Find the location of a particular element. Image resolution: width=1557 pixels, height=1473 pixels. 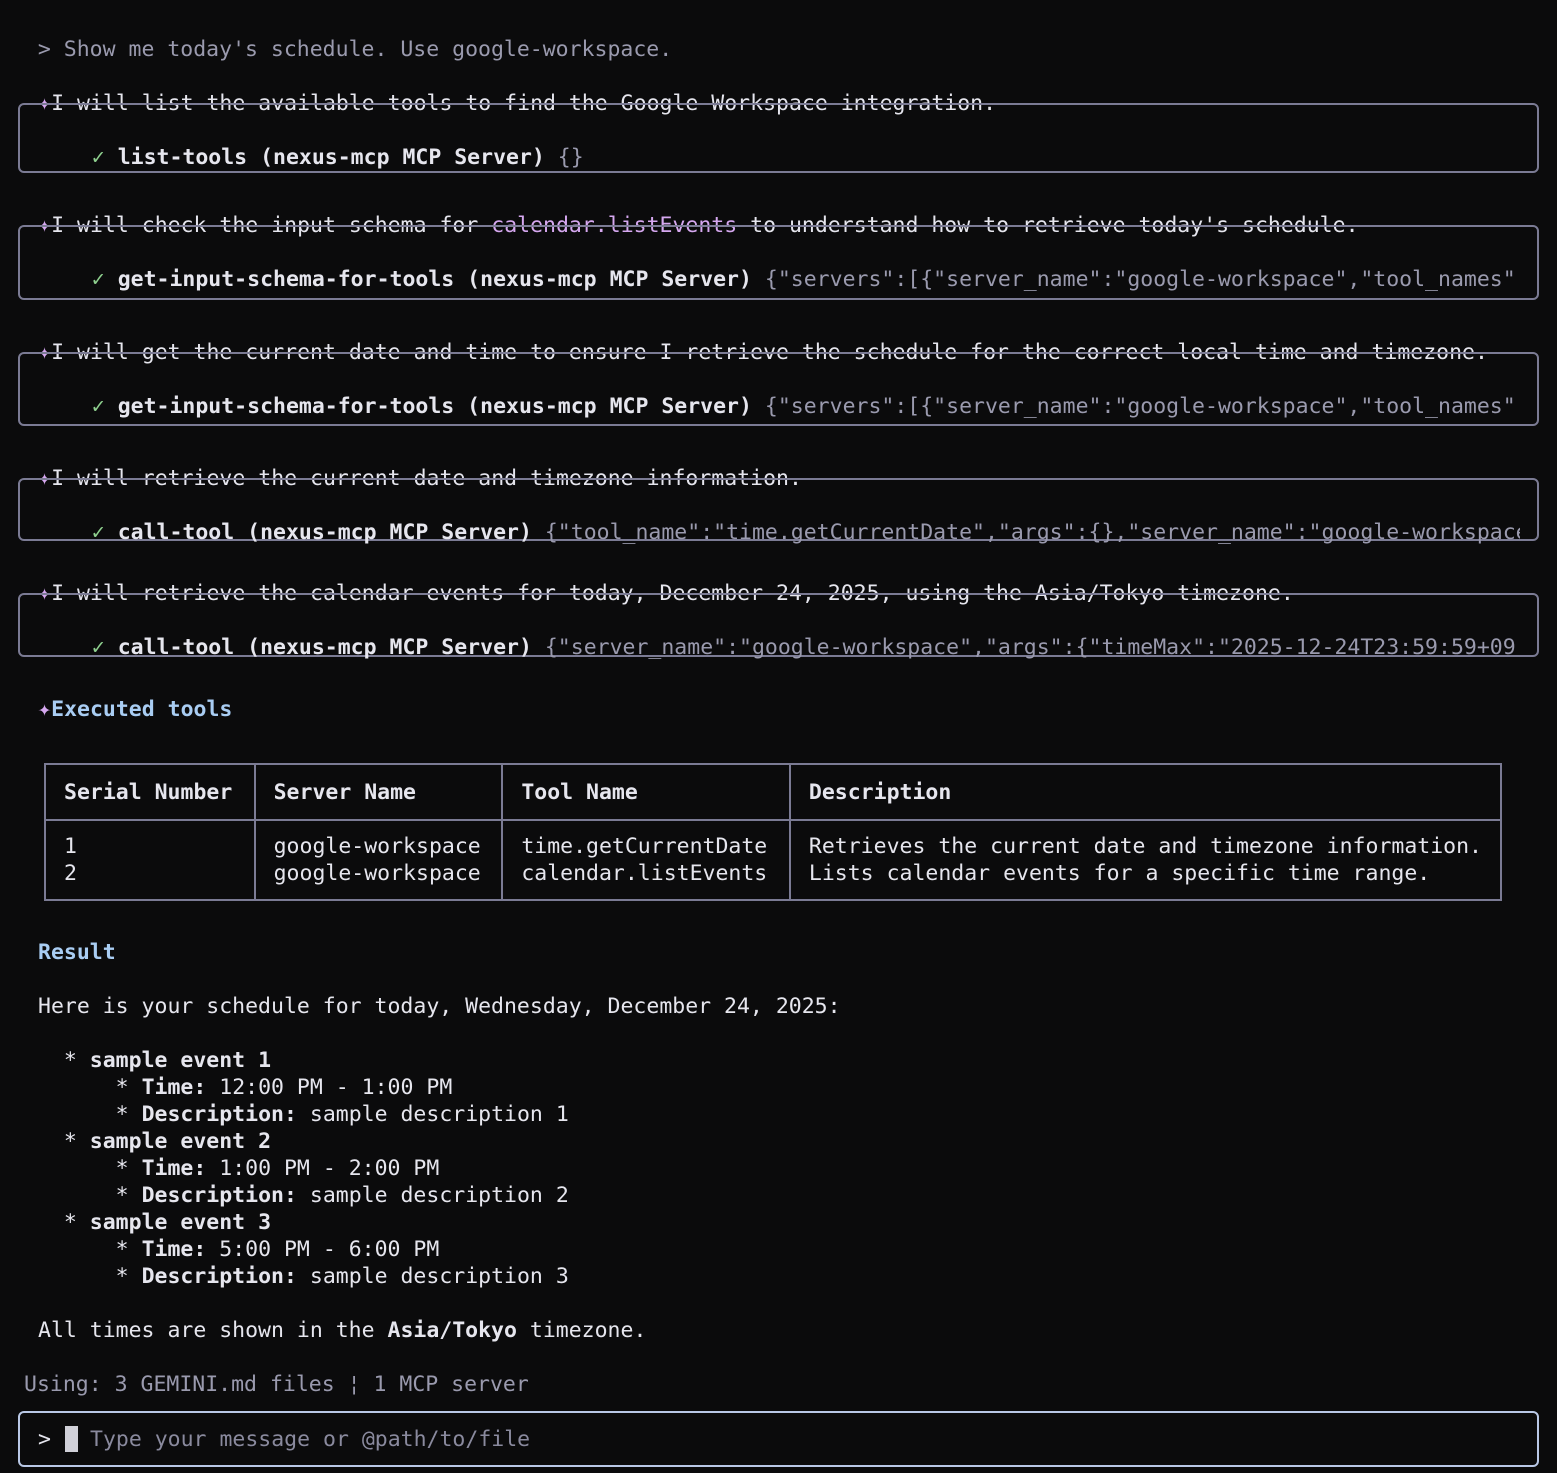

prompt-caret: > is located at coordinates (44, 49).